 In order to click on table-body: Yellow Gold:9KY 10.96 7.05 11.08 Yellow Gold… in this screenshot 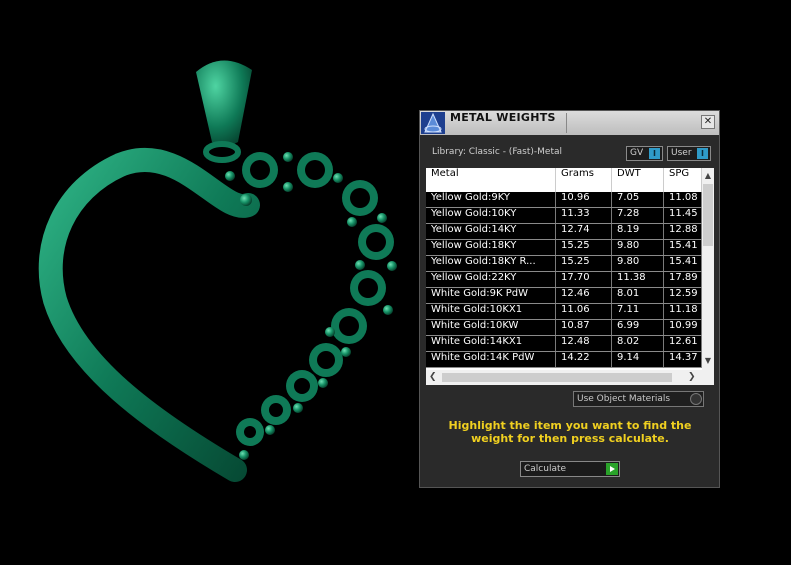, I will do `click(564, 280)`.